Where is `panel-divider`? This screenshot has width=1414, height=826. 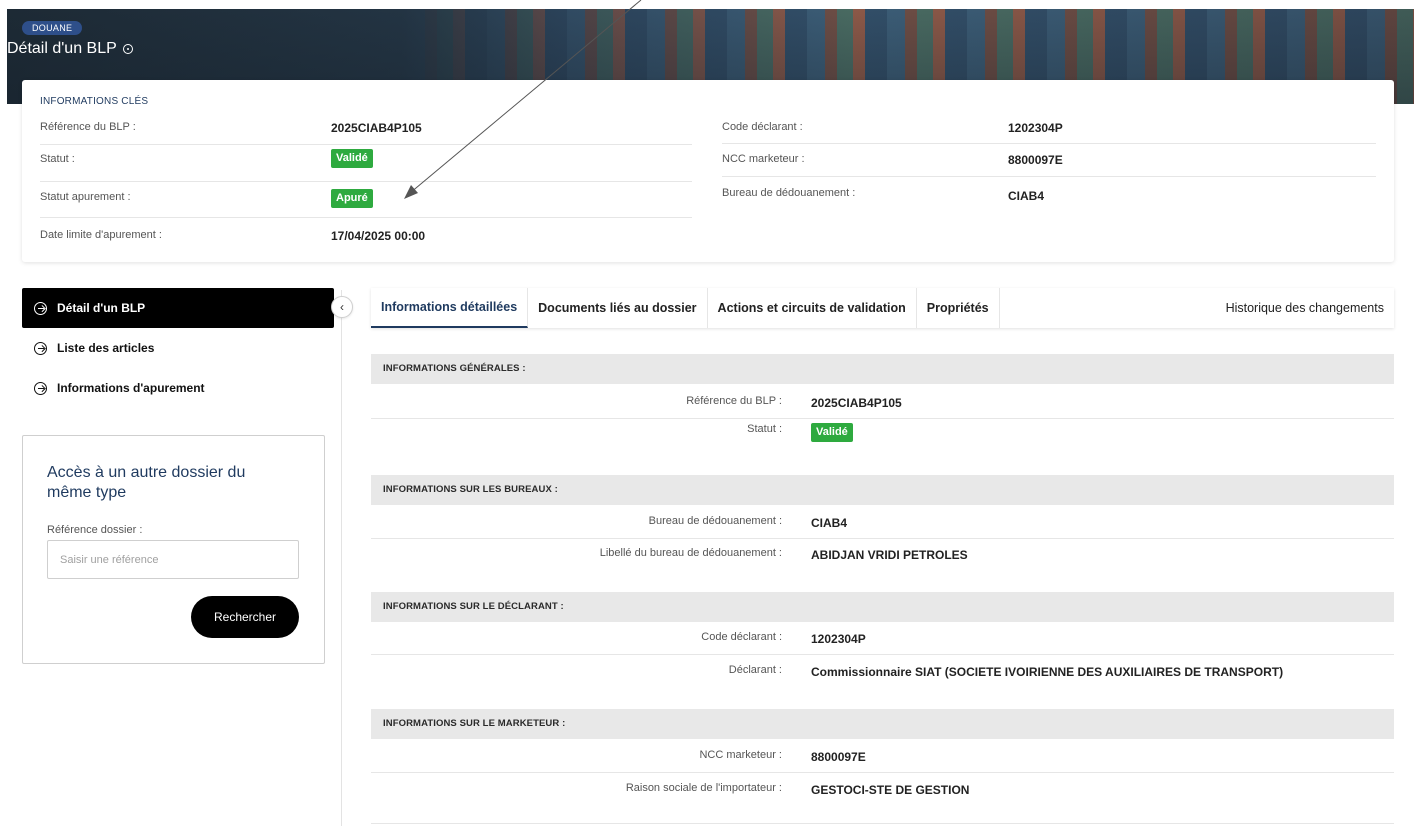 panel-divider is located at coordinates (341, 558).